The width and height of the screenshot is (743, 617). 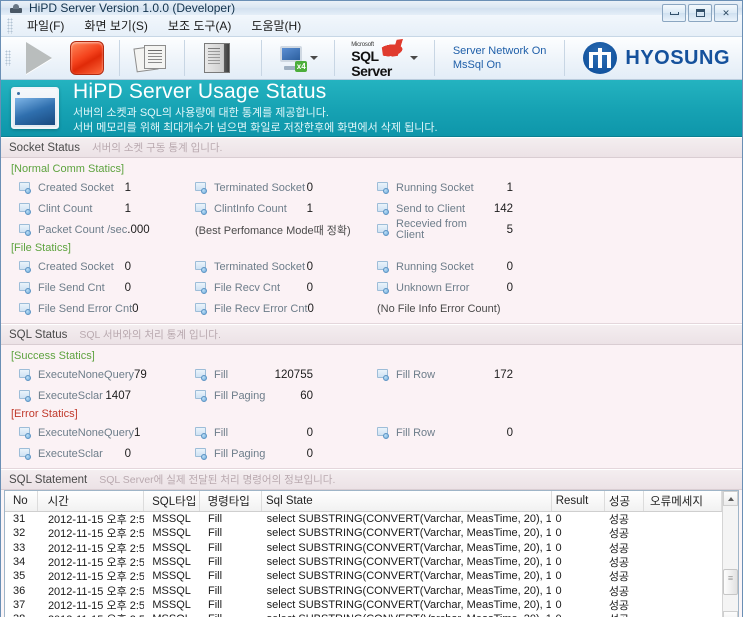 I want to click on maximize-button, so click(x=700, y=13).